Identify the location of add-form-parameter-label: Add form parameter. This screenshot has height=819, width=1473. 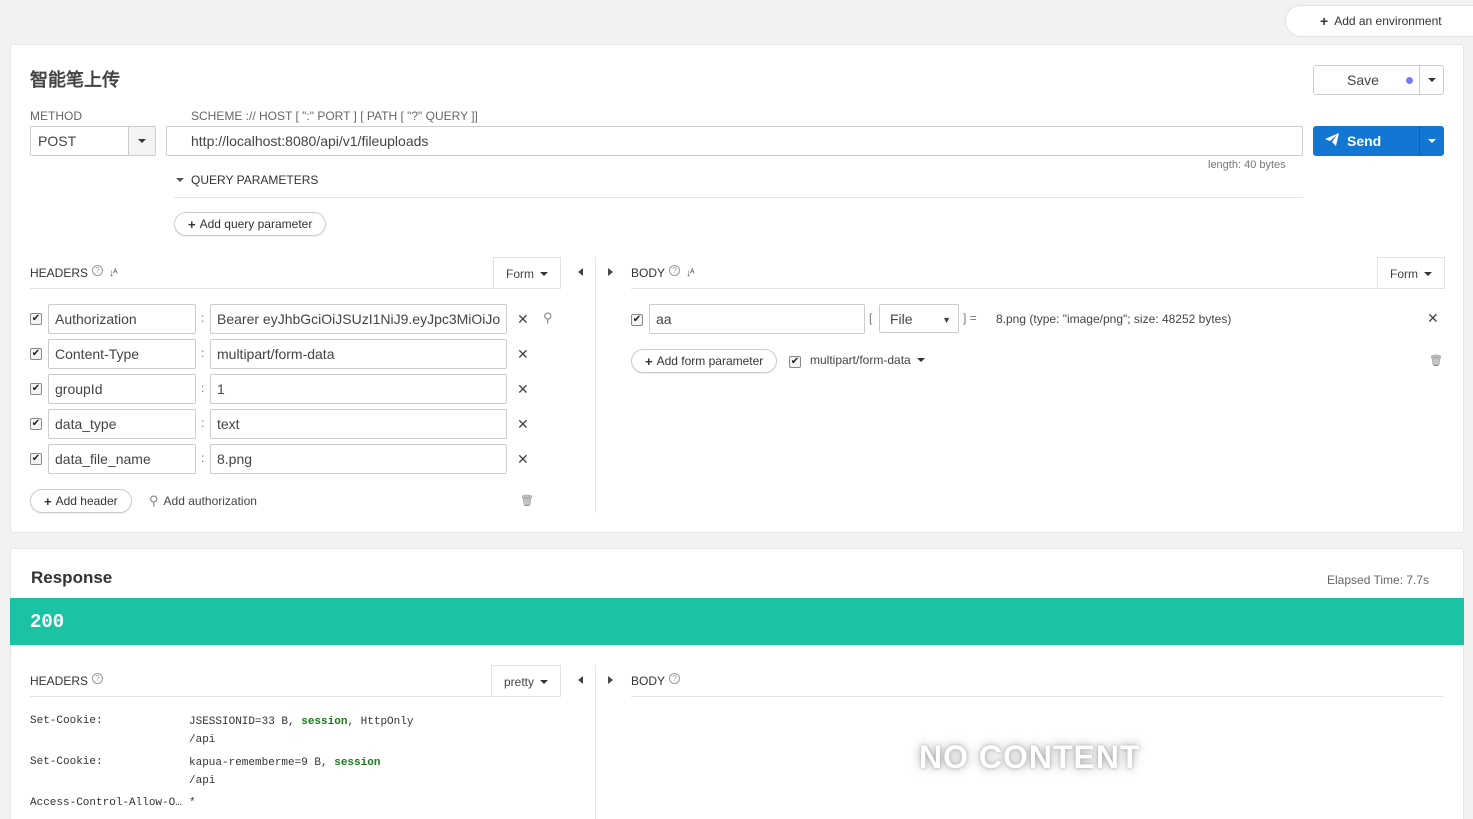
(710, 361).